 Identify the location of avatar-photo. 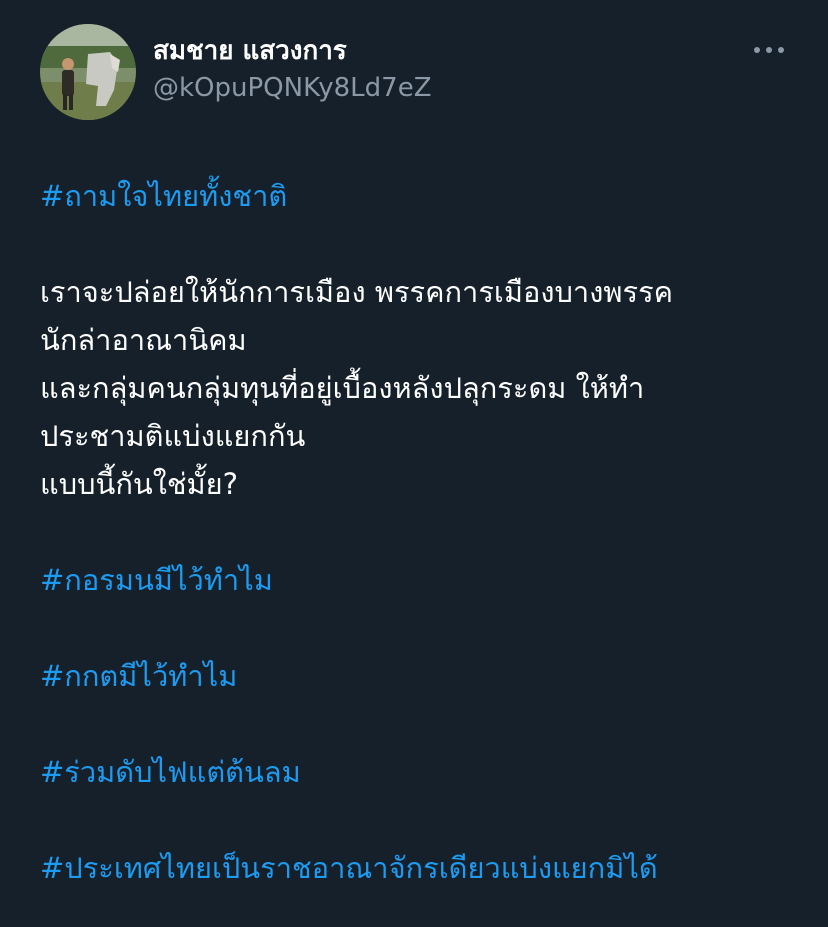
(88, 72).